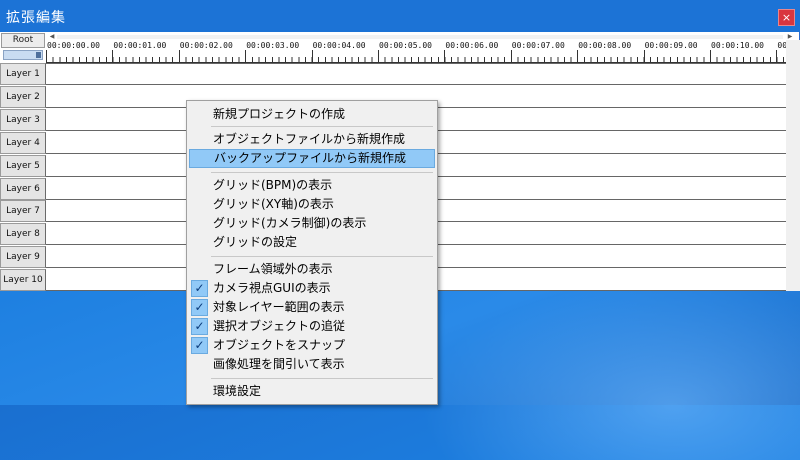 This screenshot has height=460, width=800. What do you see at coordinates (206, 45) in the screenshot?
I see `ruler-timestamp: 00:00:02.00` at bounding box center [206, 45].